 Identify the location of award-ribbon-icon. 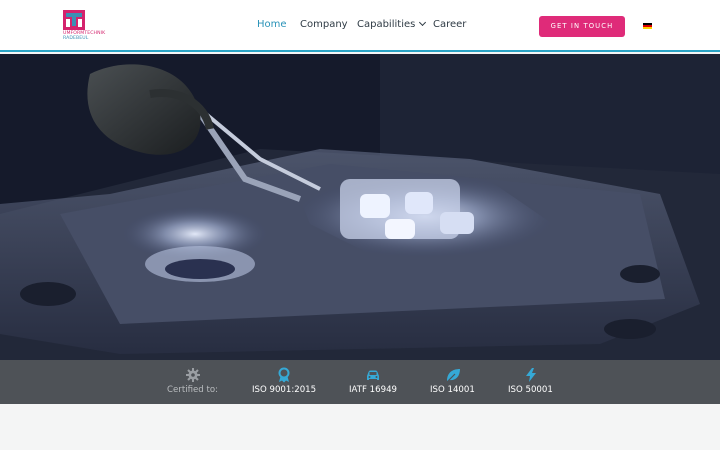
(284, 375).